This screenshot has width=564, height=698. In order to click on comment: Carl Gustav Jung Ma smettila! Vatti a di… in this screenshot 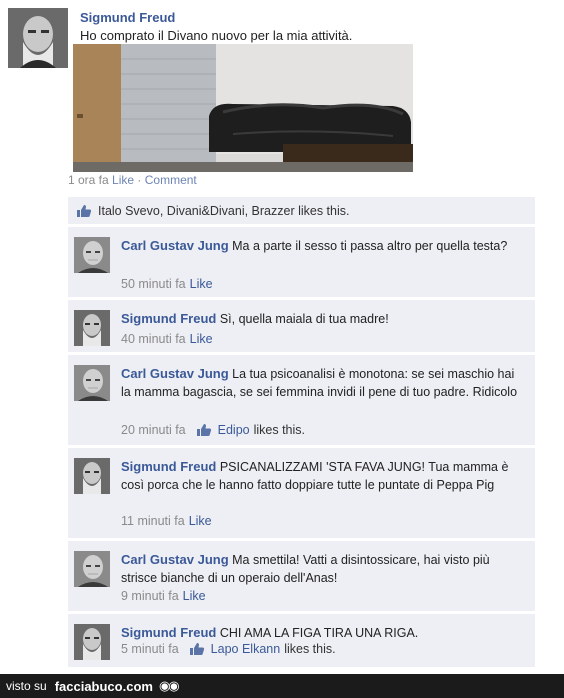, I will do `click(301, 577)`.